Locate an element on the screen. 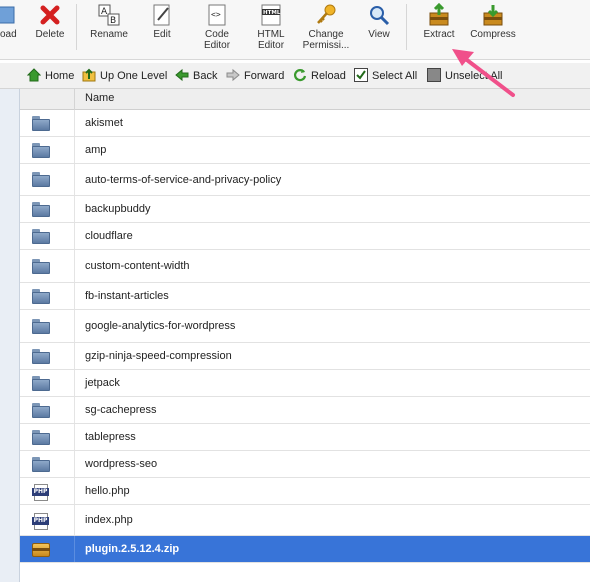 The width and height of the screenshot is (590, 582). file-name: fb-instant-articles is located at coordinates (127, 296).